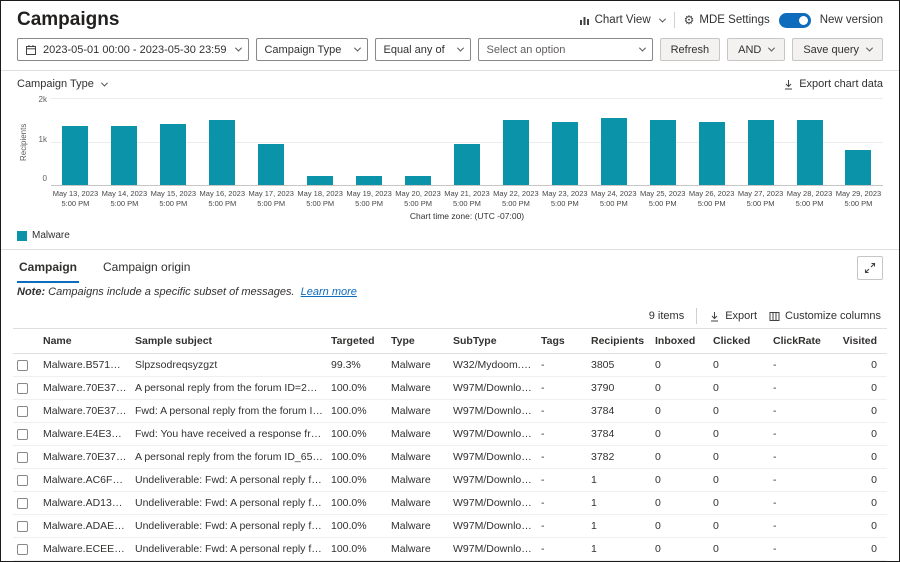 The image size is (900, 562). Describe the element at coordinates (85, 341) in the screenshot. I see `column-header-name: Name` at that location.